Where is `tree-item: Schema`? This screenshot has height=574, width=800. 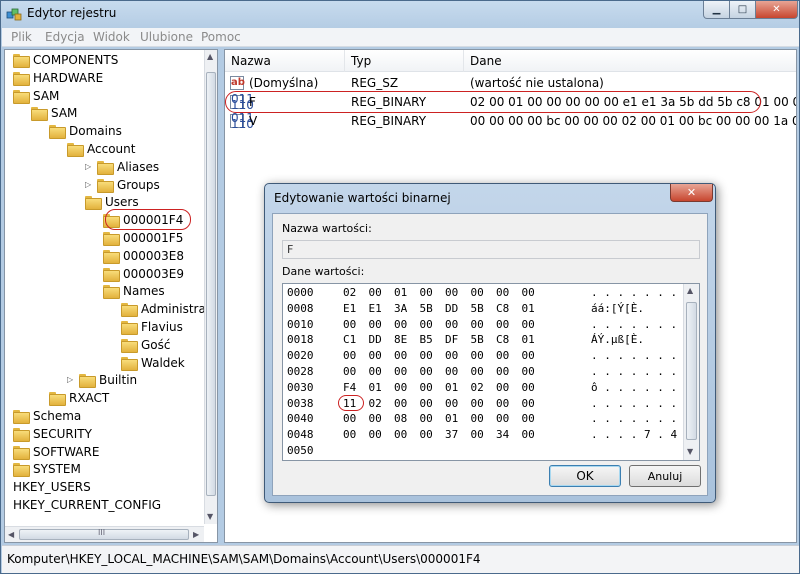
tree-item: Schema is located at coordinates (47, 416).